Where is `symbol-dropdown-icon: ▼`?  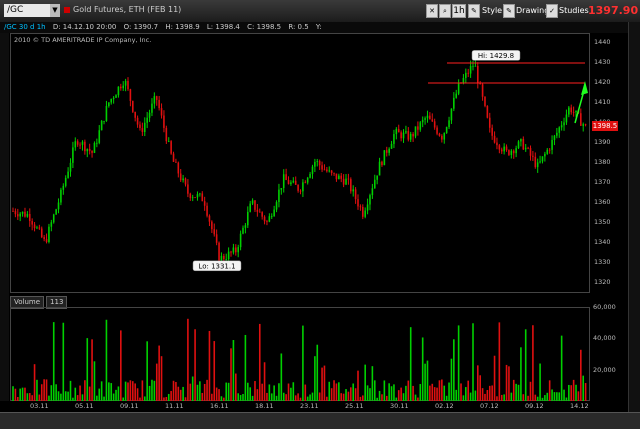 symbol-dropdown-icon: ▼ is located at coordinates (55, 10).